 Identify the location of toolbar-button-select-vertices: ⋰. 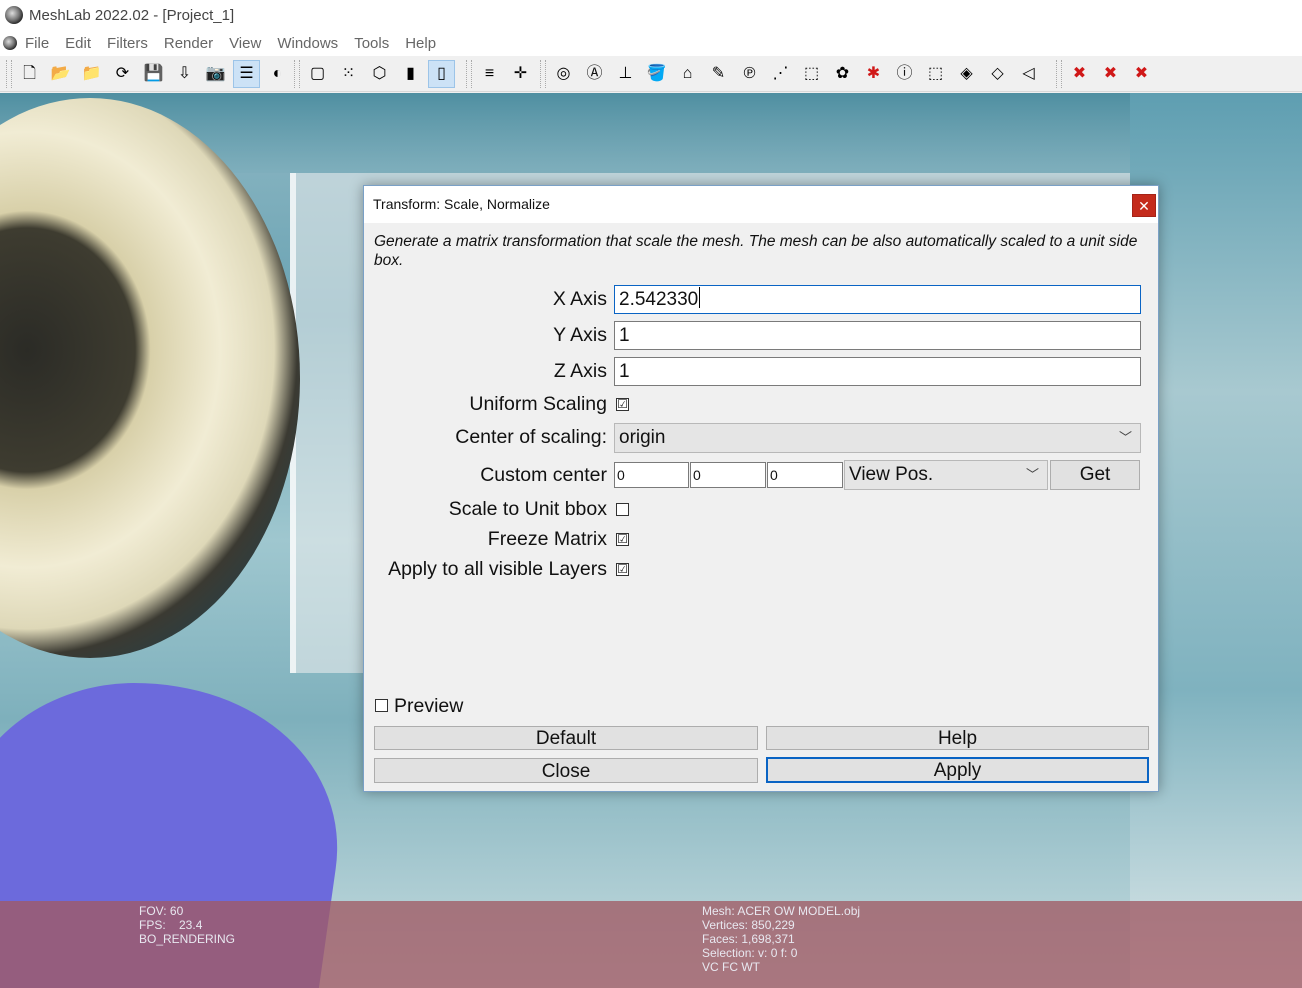
(780, 74).